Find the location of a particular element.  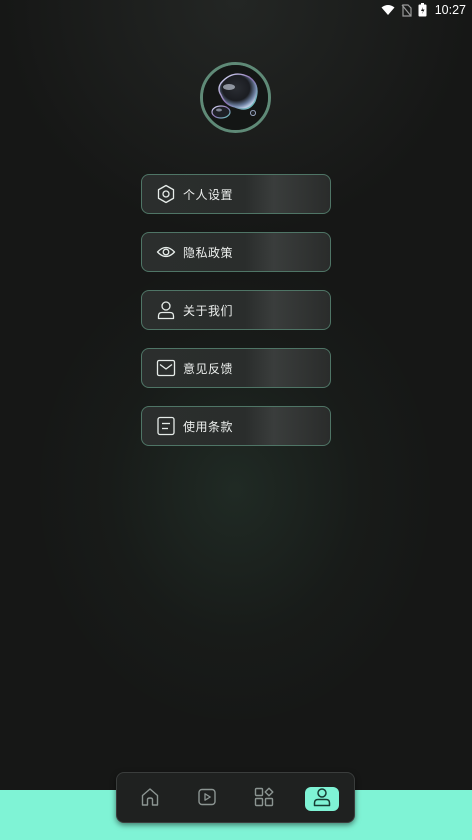

menu-item-about-us: 关于我们 is located at coordinates (236, 310).